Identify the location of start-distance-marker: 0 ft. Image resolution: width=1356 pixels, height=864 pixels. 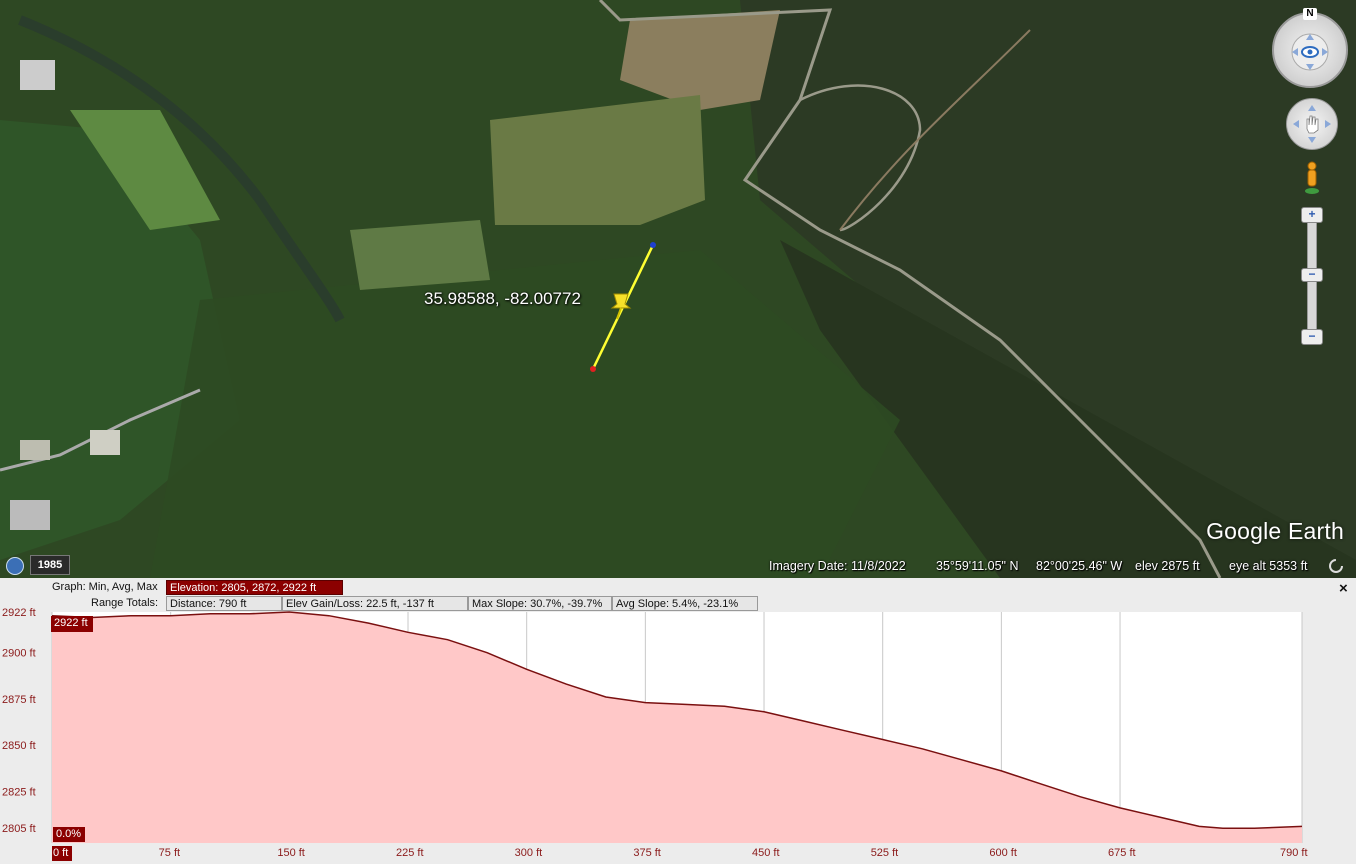
(62, 853).